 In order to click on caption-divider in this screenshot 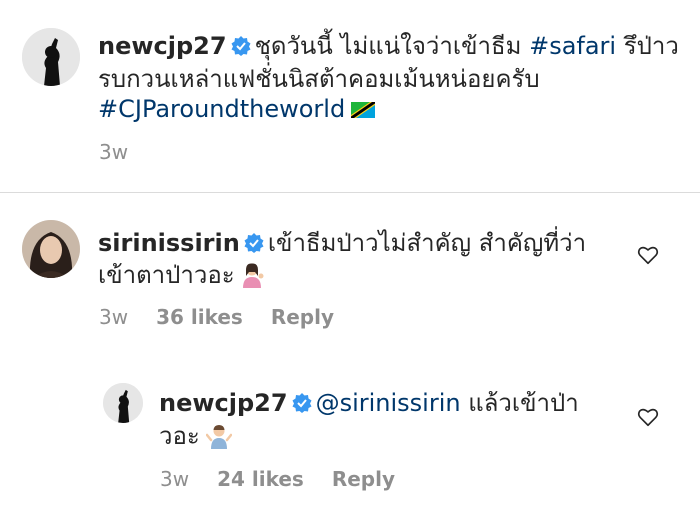, I will do `click(350, 192)`.